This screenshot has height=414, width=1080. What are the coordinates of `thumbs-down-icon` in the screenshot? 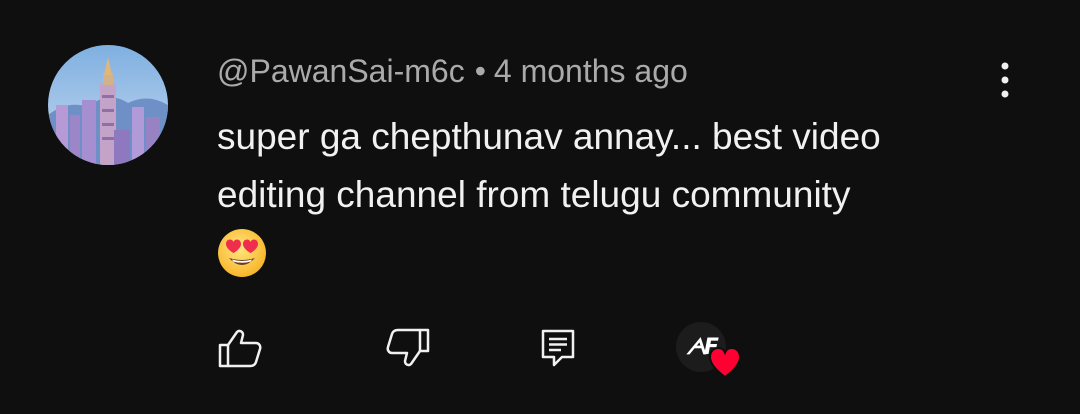 It's located at (408, 347).